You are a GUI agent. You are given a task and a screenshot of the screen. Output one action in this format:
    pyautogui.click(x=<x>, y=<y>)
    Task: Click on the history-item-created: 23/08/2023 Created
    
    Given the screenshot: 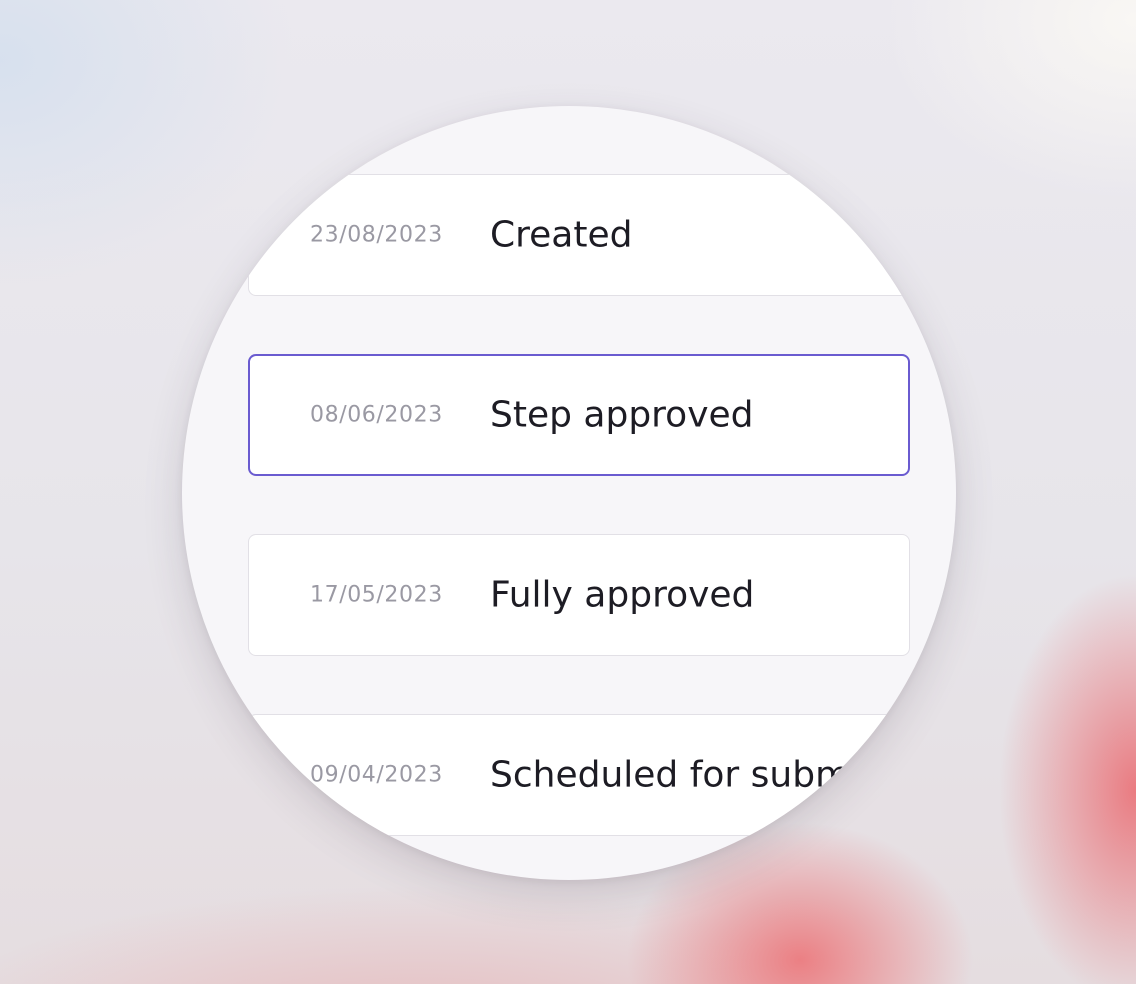 What is the action you would take?
    pyautogui.click(x=579, y=235)
    